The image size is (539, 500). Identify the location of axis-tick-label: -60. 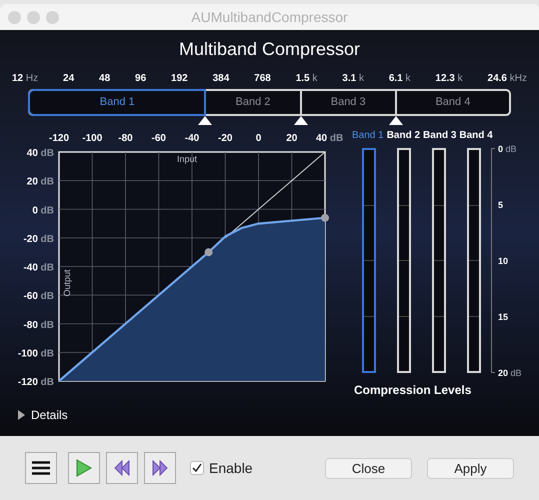
(159, 138).